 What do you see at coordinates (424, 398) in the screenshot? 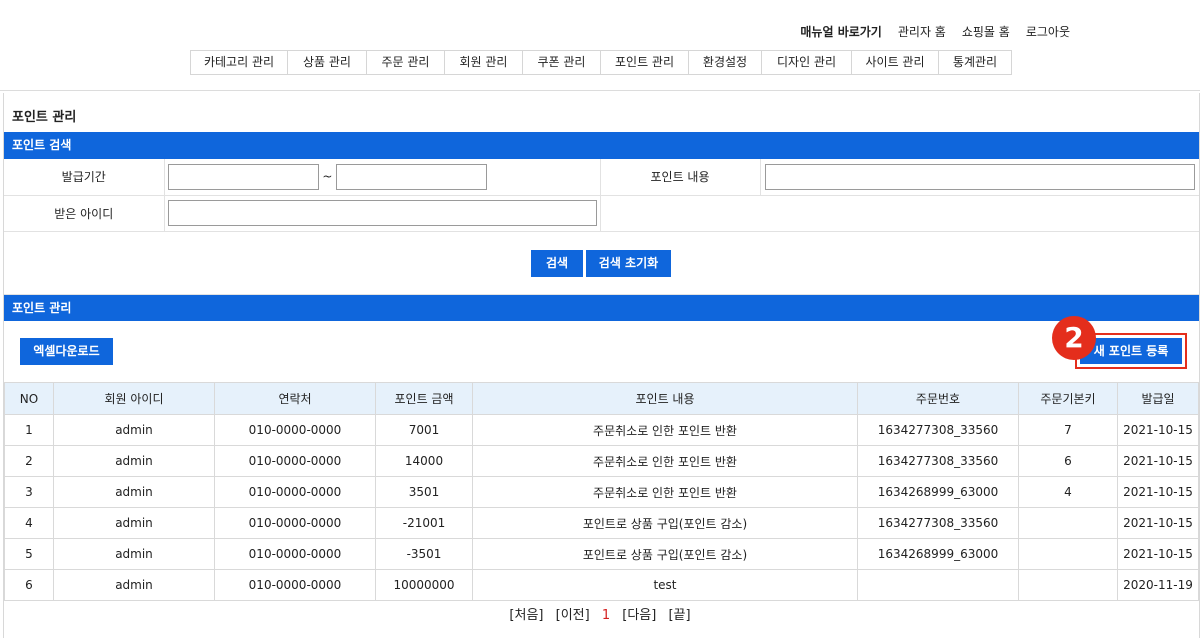
I see `col-point-amount: 포인트 금액` at bounding box center [424, 398].